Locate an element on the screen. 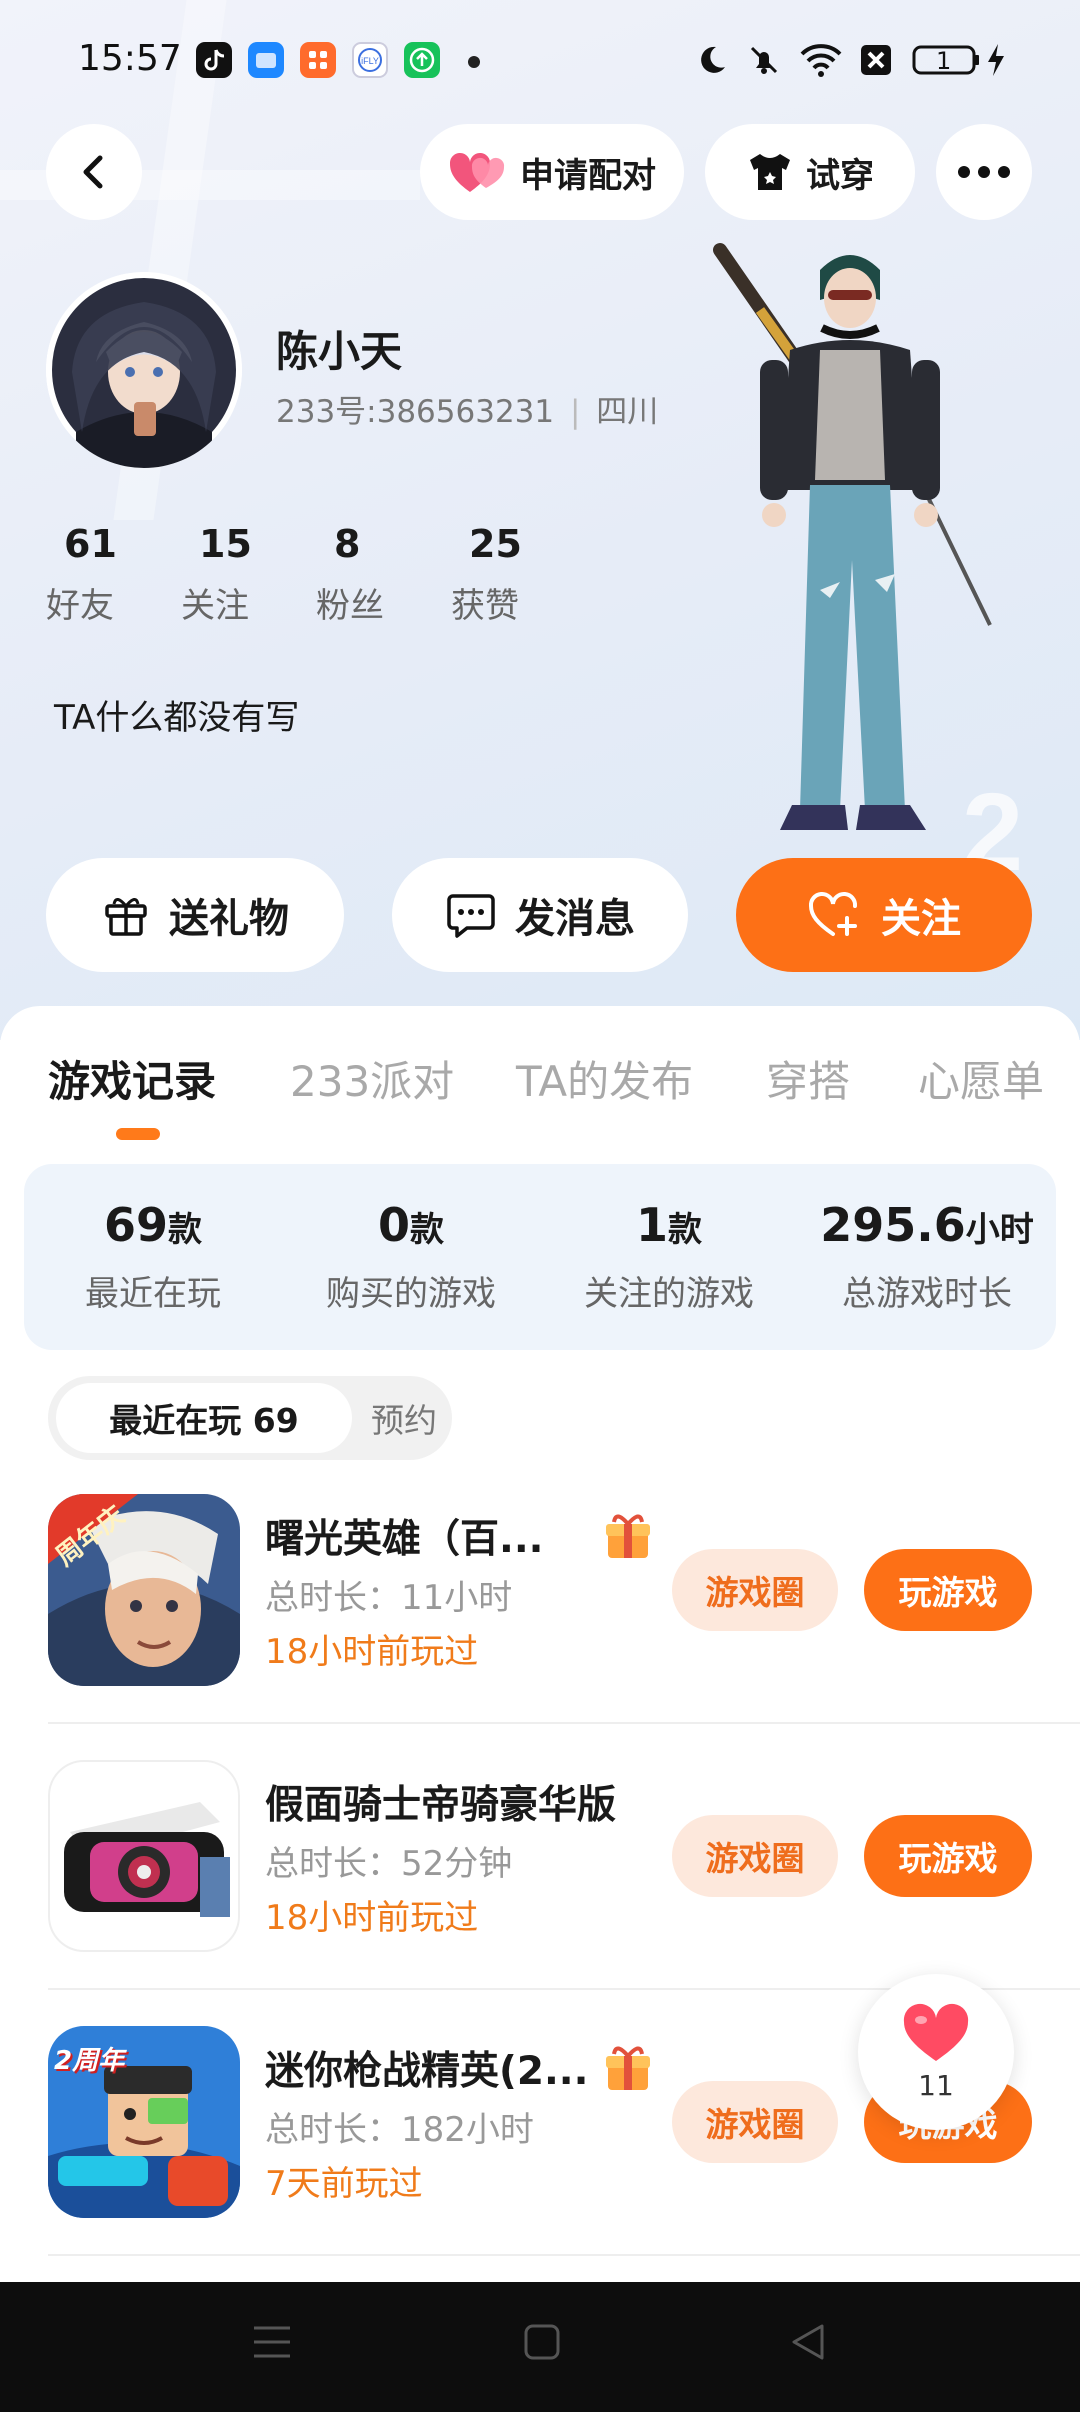 The height and width of the screenshot is (2412, 1080). tab-indicator is located at coordinates (138, 1134).